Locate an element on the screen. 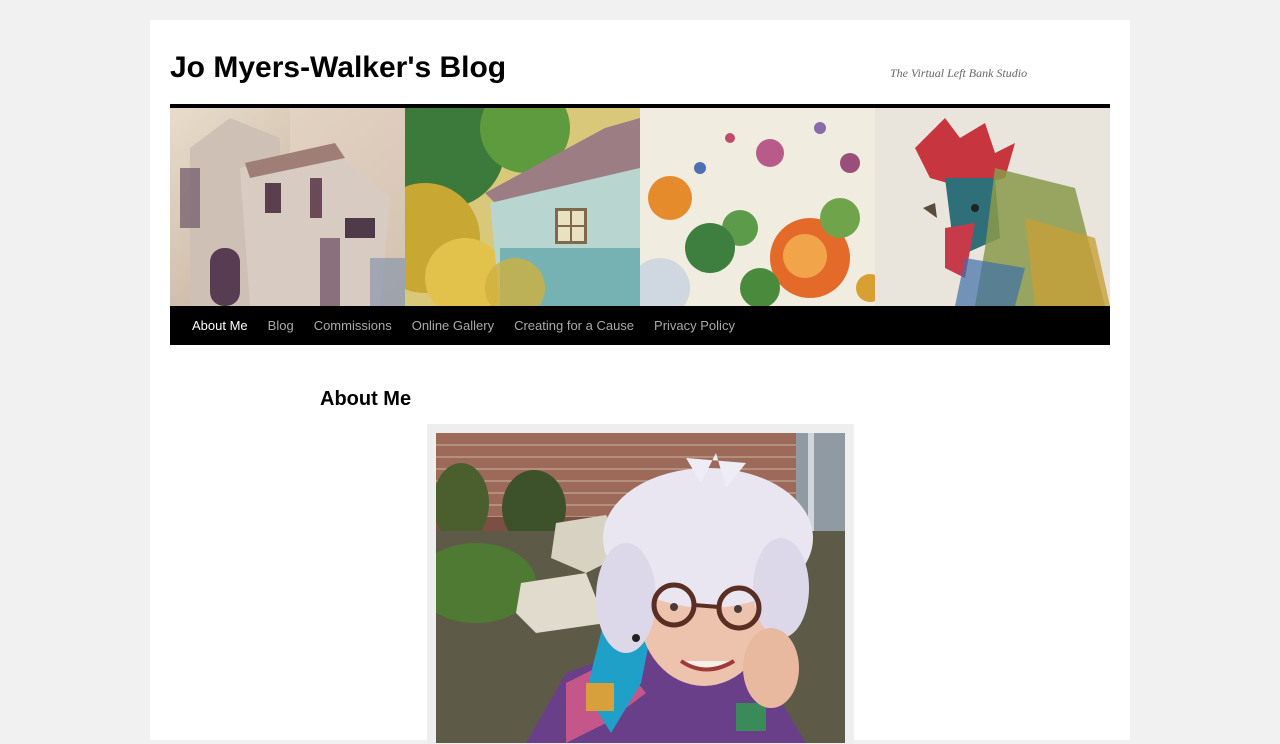 The height and width of the screenshot is (744, 1280). site-description: The Virtual Left Bank Studio is located at coordinates (959, 73).